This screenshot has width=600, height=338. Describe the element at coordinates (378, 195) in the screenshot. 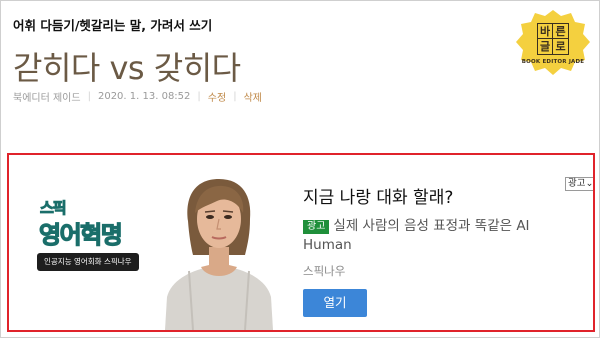

I see `ad-headline: 지금 나랑 대화 할래?` at that location.